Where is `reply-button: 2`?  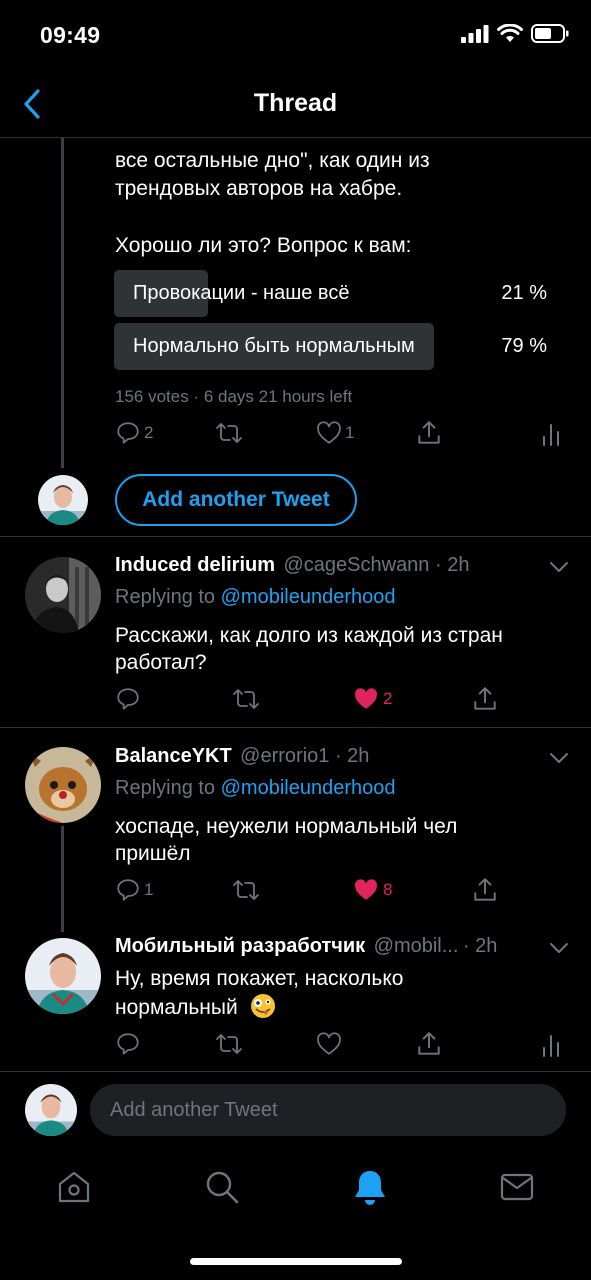
reply-button: 2 is located at coordinates (134, 433).